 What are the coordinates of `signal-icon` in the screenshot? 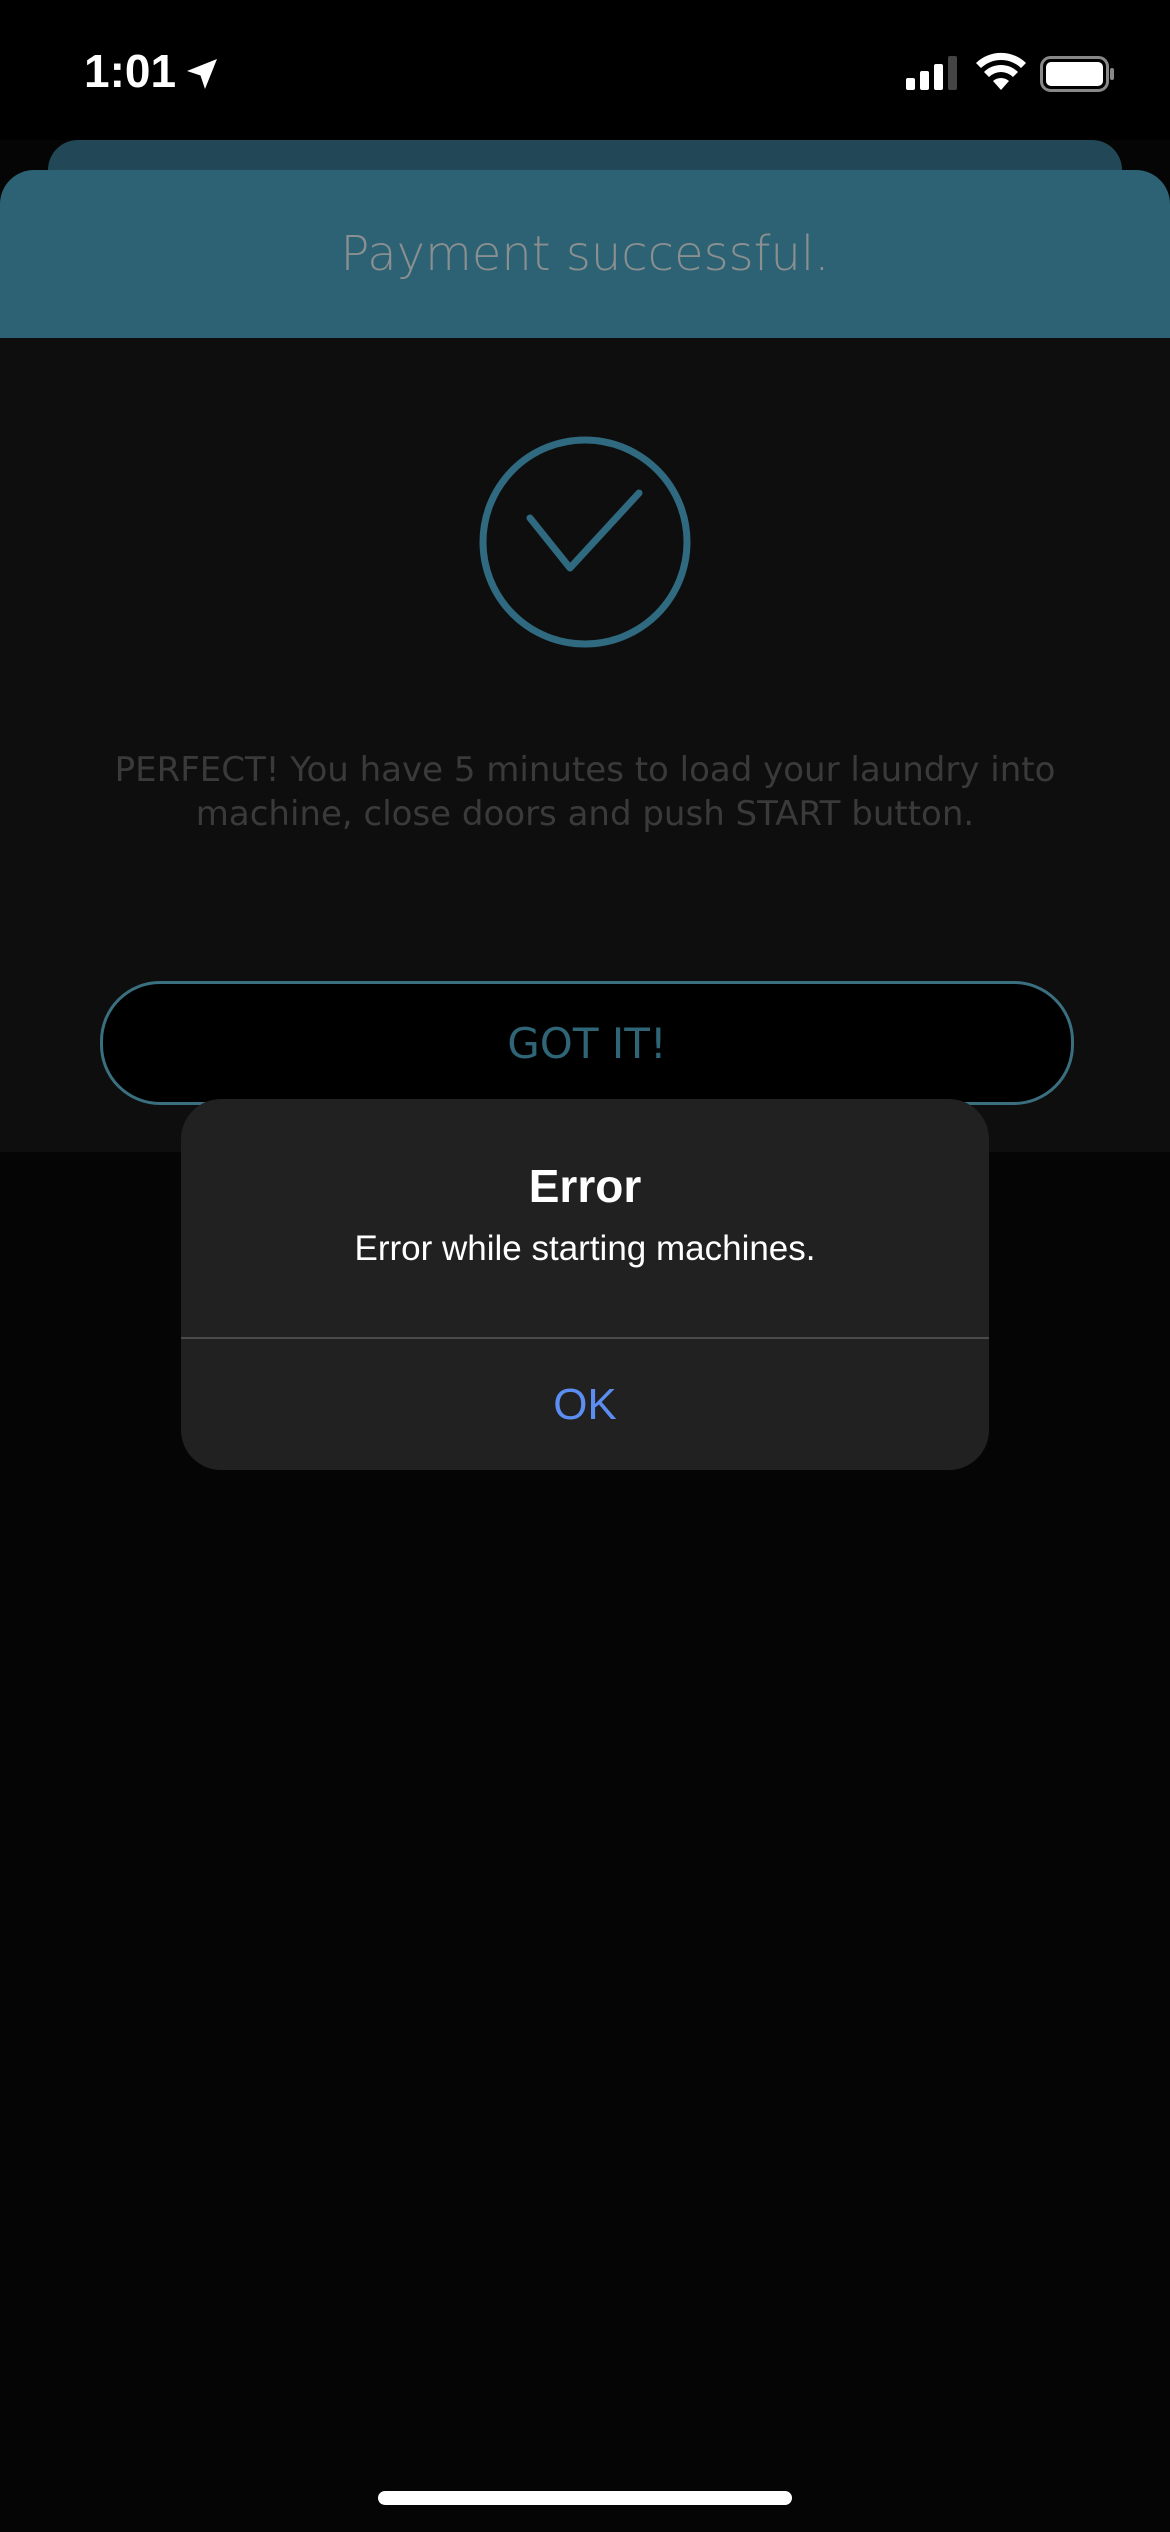 It's located at (931, 73).